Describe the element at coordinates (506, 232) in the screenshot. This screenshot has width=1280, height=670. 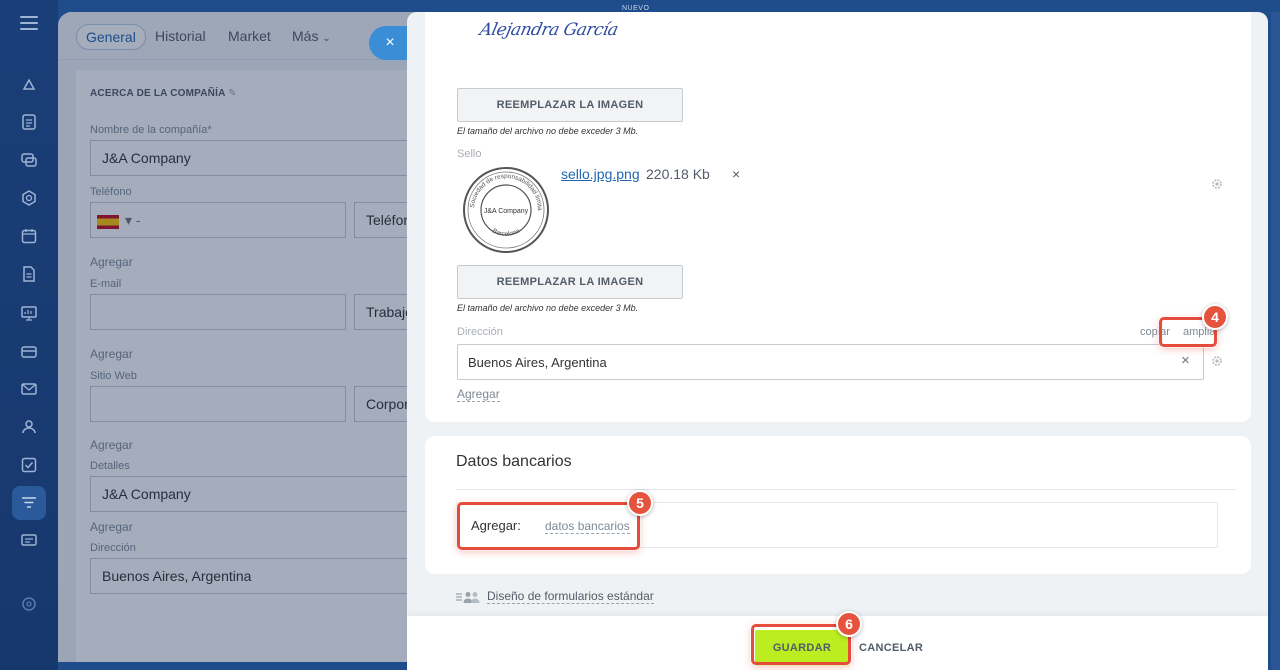
I see `svg-text: Barcelona` at that location.